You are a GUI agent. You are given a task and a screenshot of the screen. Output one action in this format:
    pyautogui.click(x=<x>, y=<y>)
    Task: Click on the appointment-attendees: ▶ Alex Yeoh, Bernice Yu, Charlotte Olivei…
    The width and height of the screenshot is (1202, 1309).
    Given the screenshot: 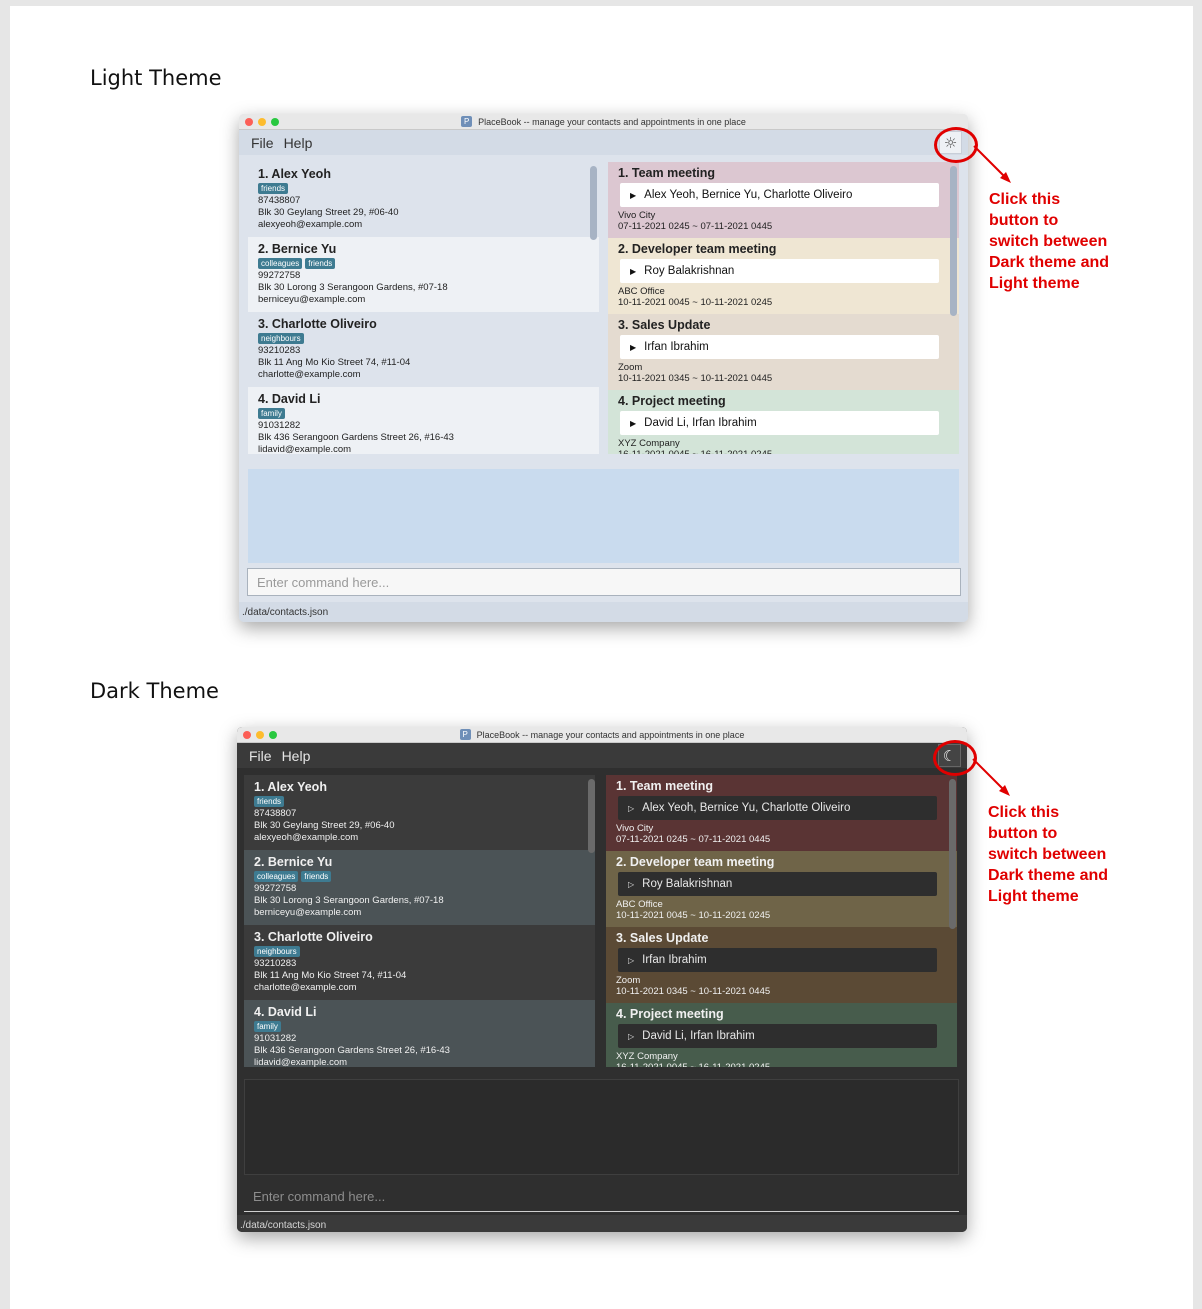 What is the action you would take?
    pyautogui.click(x=779, y=195)
    